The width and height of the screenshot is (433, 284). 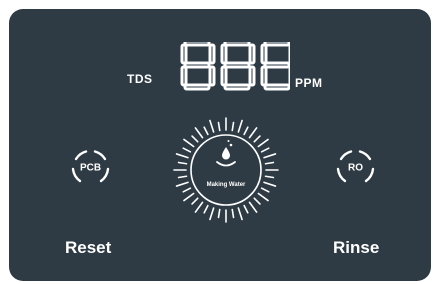 I want to click on making-water-indicator: Making Water, so click(x=226, y=170).